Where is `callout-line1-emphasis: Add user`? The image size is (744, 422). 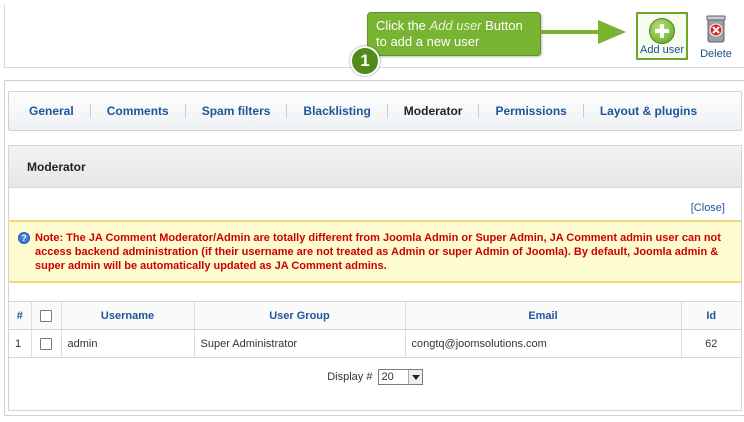 callout-line1-emphasis: Add user is located at coordinates (455, 25).